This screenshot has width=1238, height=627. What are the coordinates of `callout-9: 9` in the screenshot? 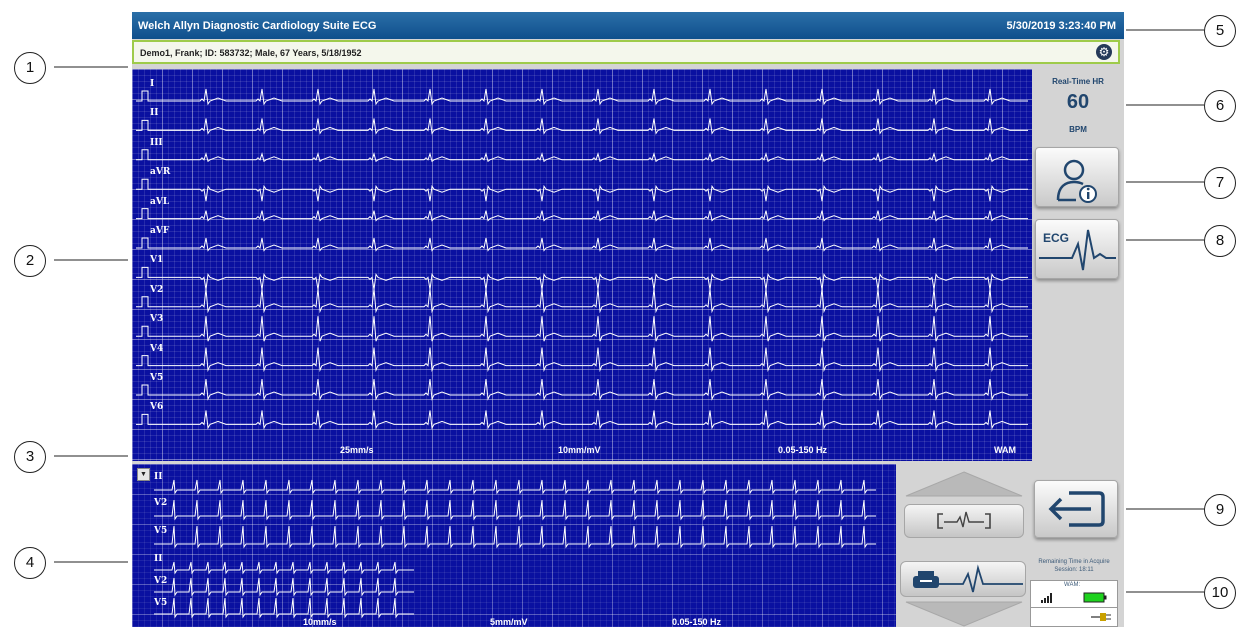 It's located at (1220, 510).